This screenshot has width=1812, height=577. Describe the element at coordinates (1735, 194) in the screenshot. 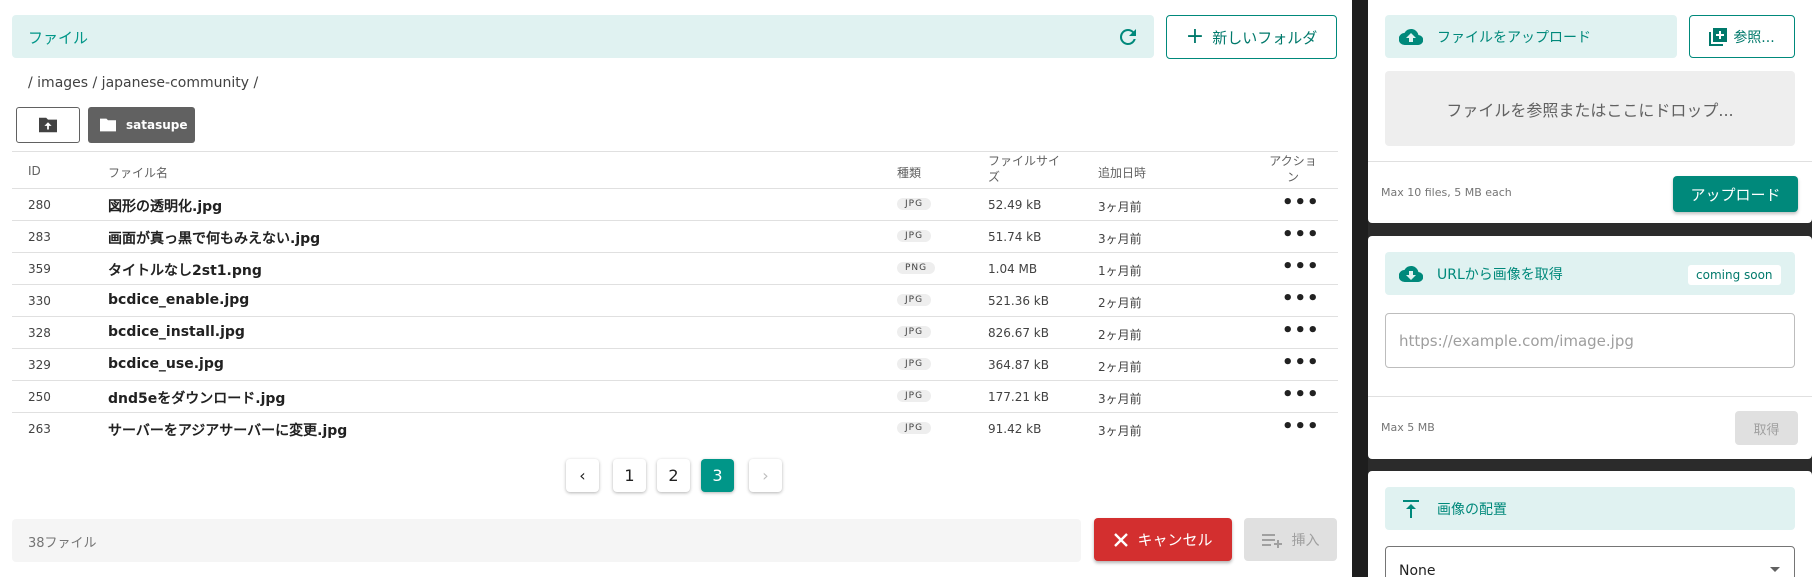

I see `upload-button: アップロード` at that location.